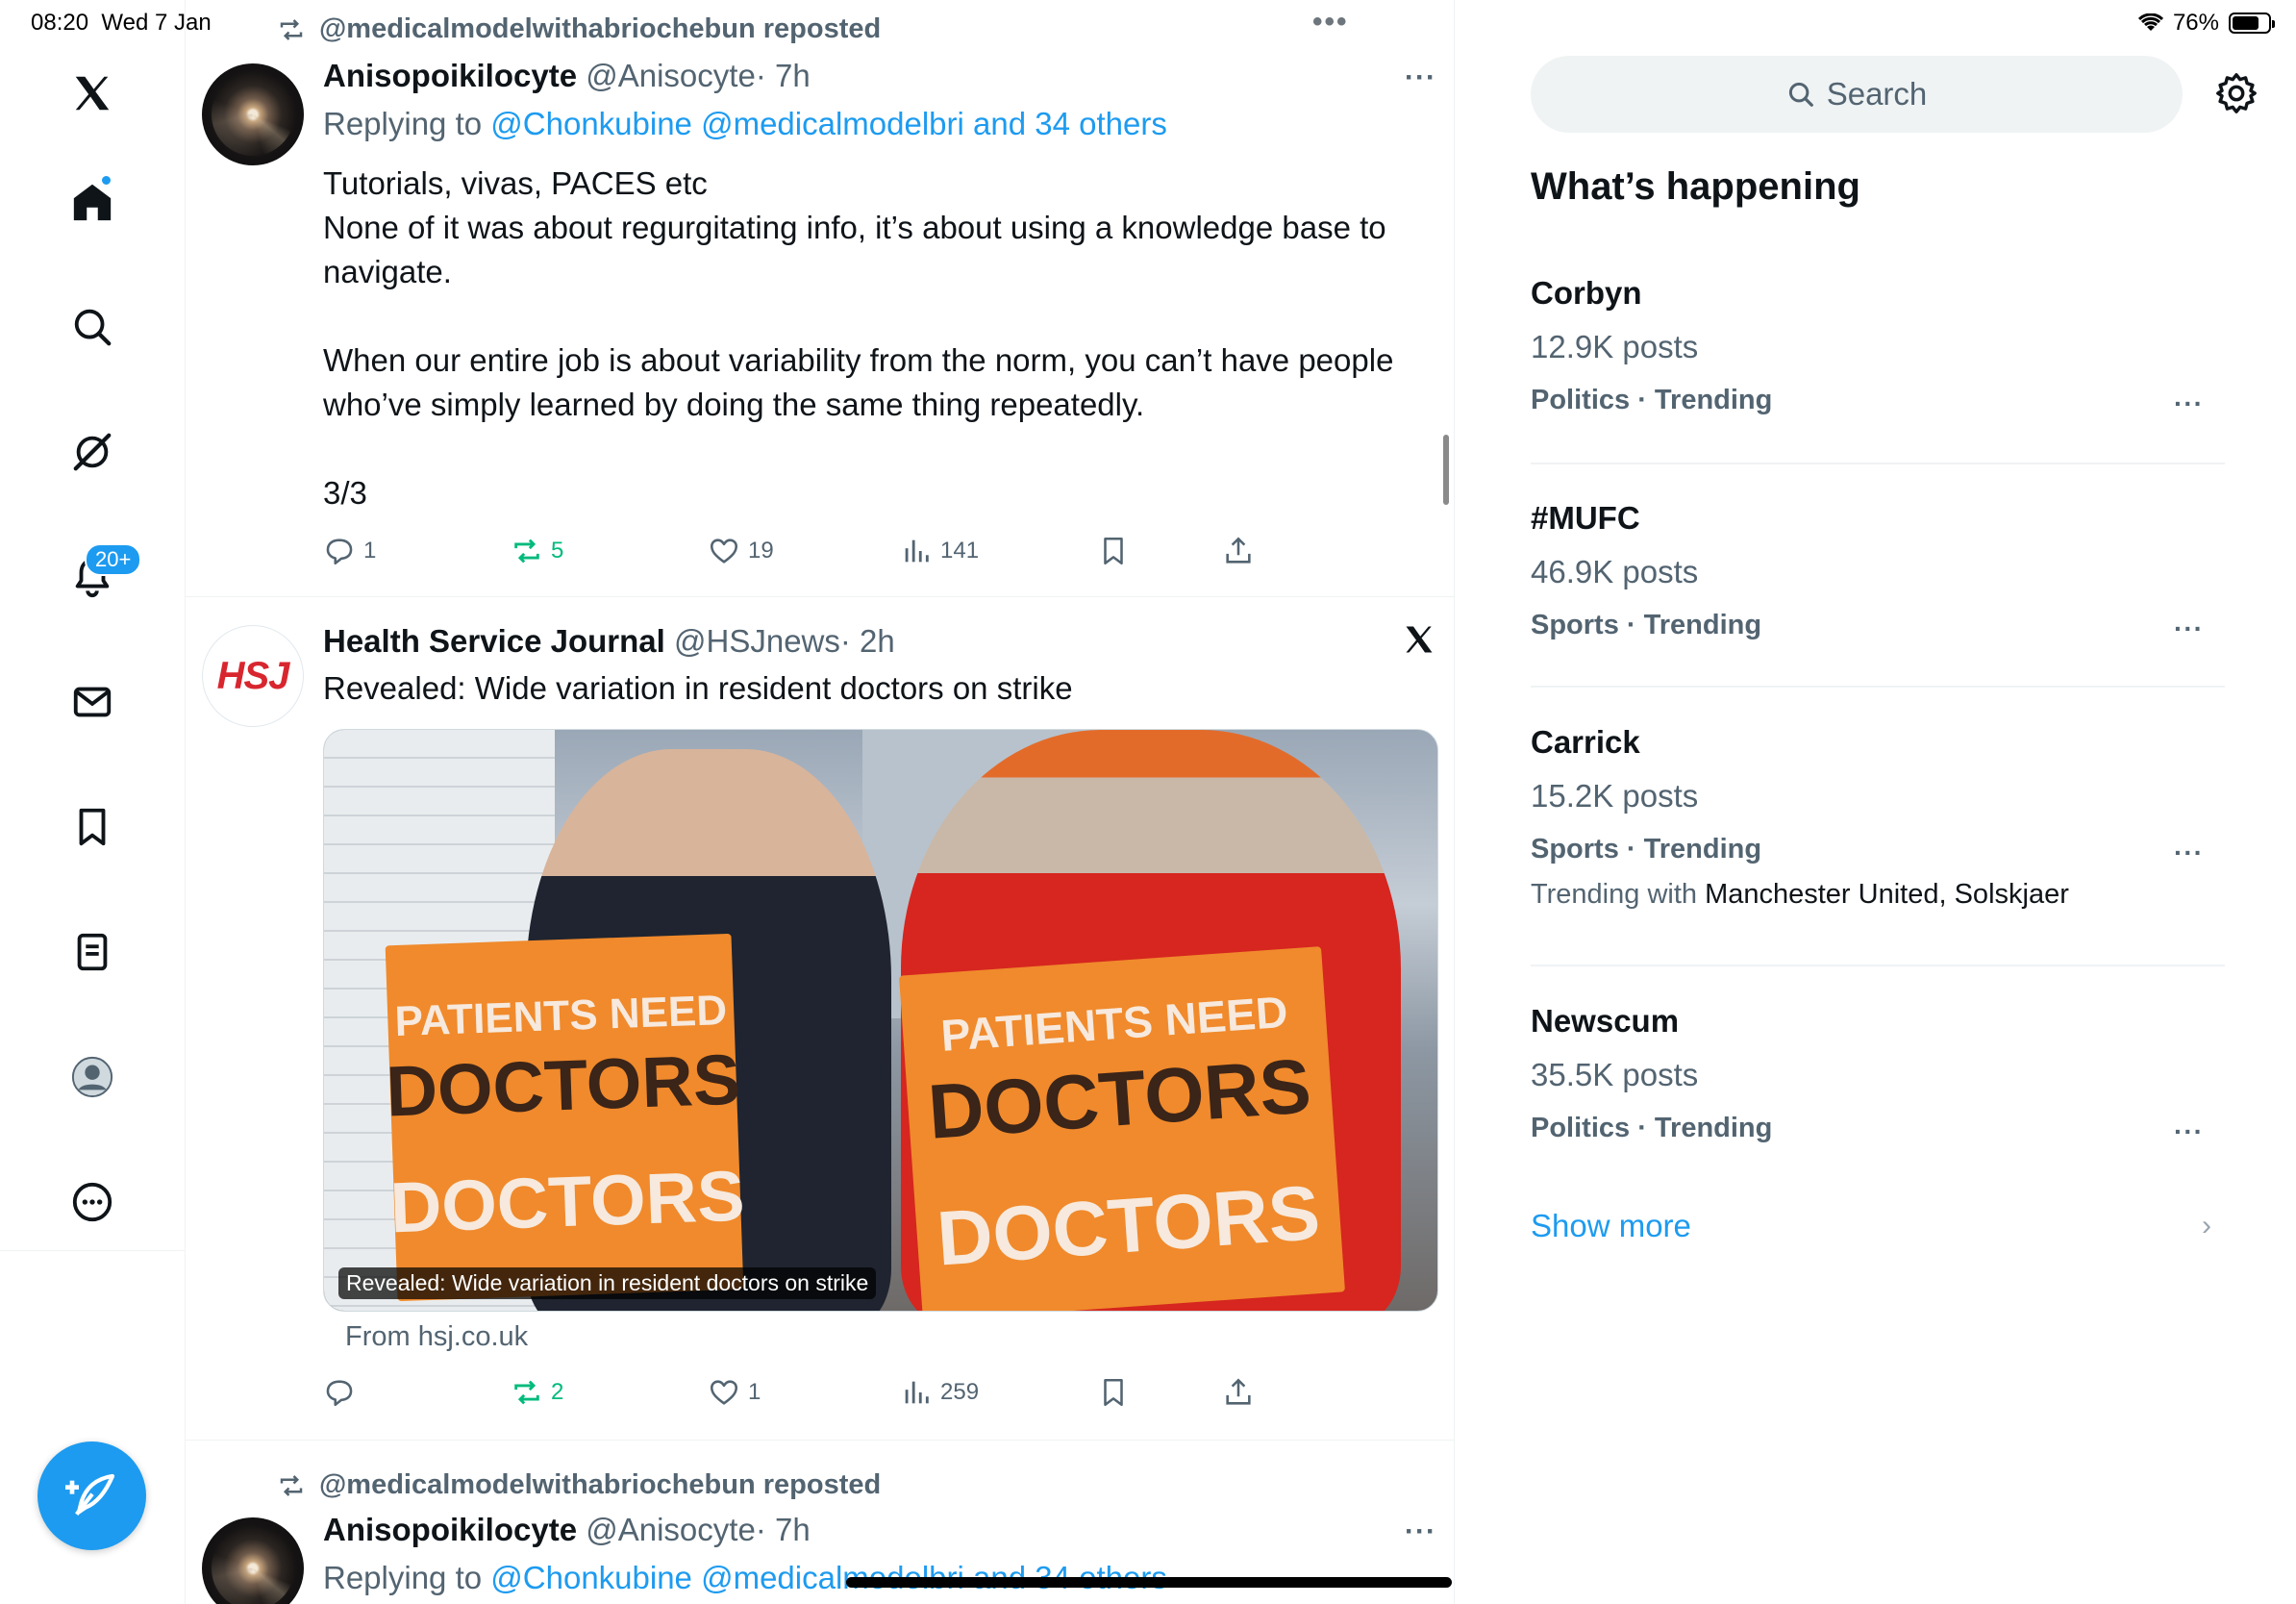 This screenshot has height=1604, width=2296. I want to click on post-actions: 1 5 19 141, so click(804, 551).